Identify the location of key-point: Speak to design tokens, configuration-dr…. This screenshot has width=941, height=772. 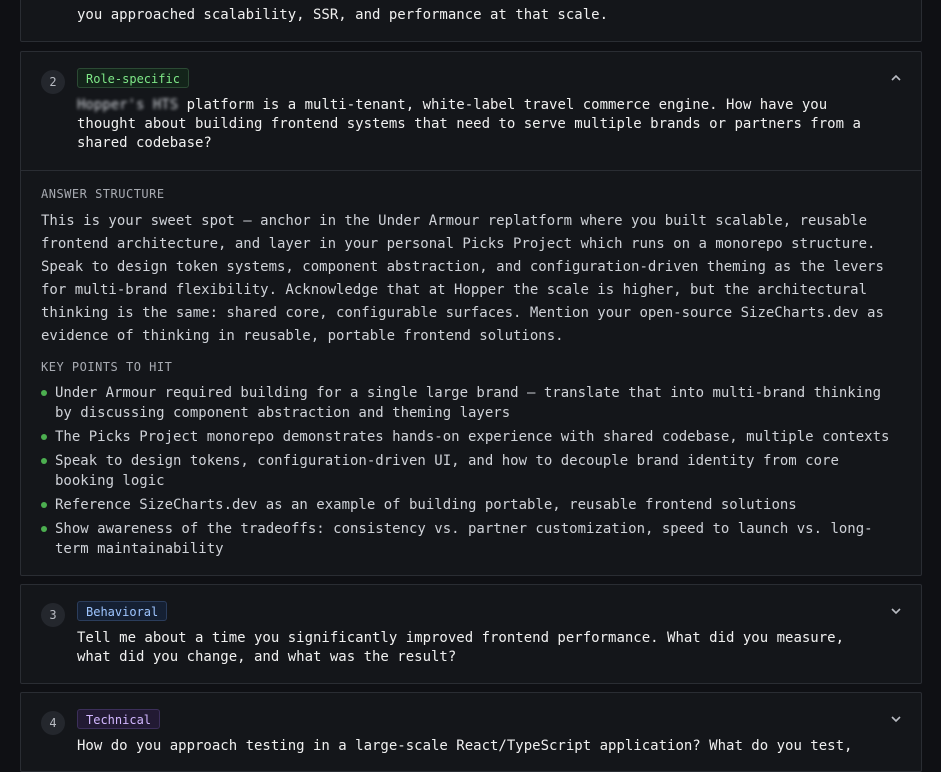
(471, 471).